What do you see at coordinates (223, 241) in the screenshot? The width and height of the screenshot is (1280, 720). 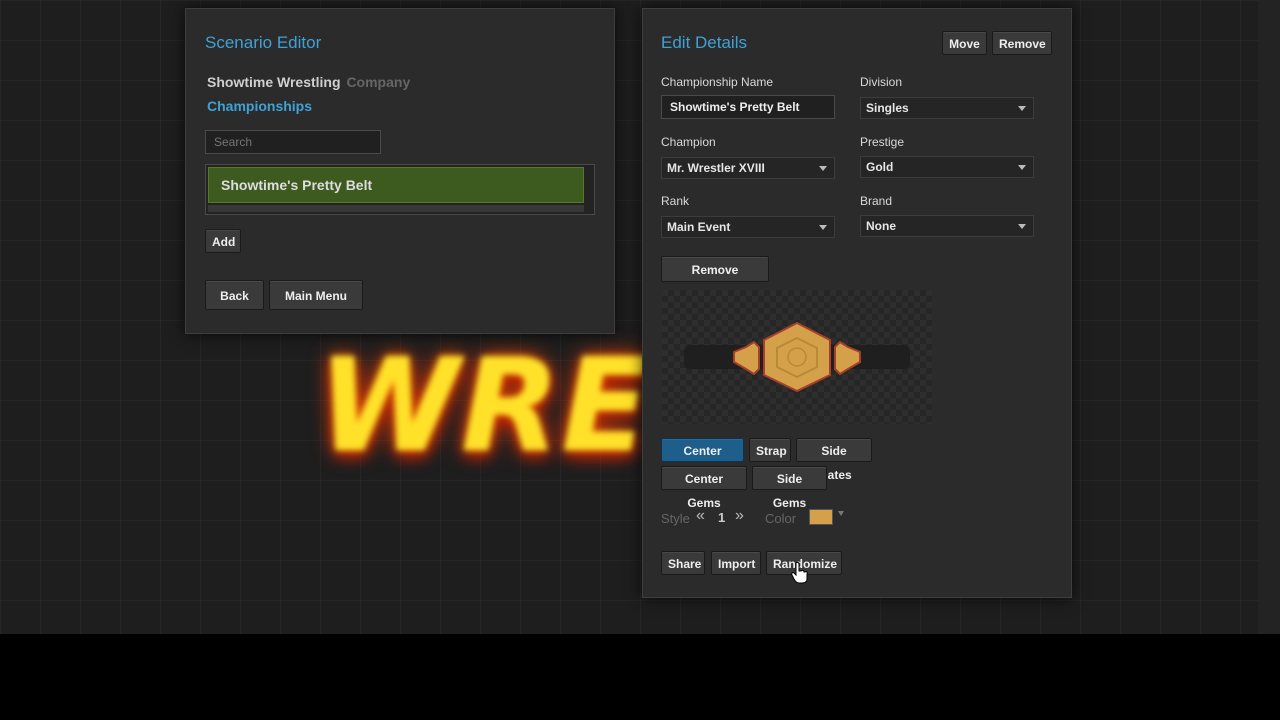 I see `add-button: Add` at bounding box center [223, 241].